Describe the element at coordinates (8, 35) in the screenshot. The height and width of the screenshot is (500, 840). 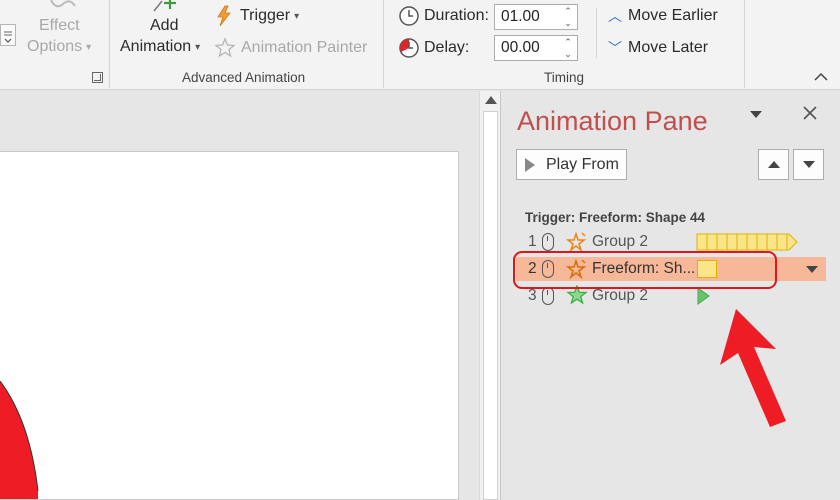
I see `ribbon-left-dropdown` at that location.